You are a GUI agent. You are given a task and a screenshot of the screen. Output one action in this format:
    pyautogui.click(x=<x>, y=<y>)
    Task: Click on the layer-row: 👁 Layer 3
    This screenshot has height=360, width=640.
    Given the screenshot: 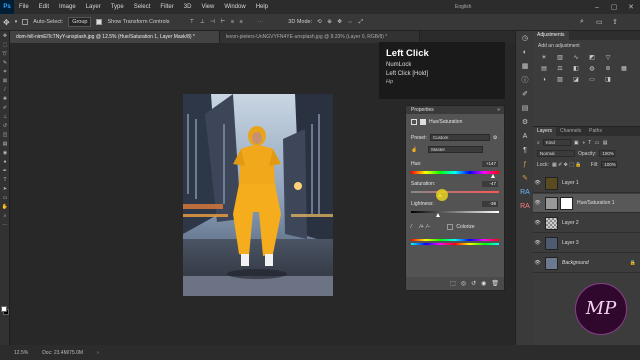 What is the action you would take?
    pyautogui.click(x=586, y=243)
    